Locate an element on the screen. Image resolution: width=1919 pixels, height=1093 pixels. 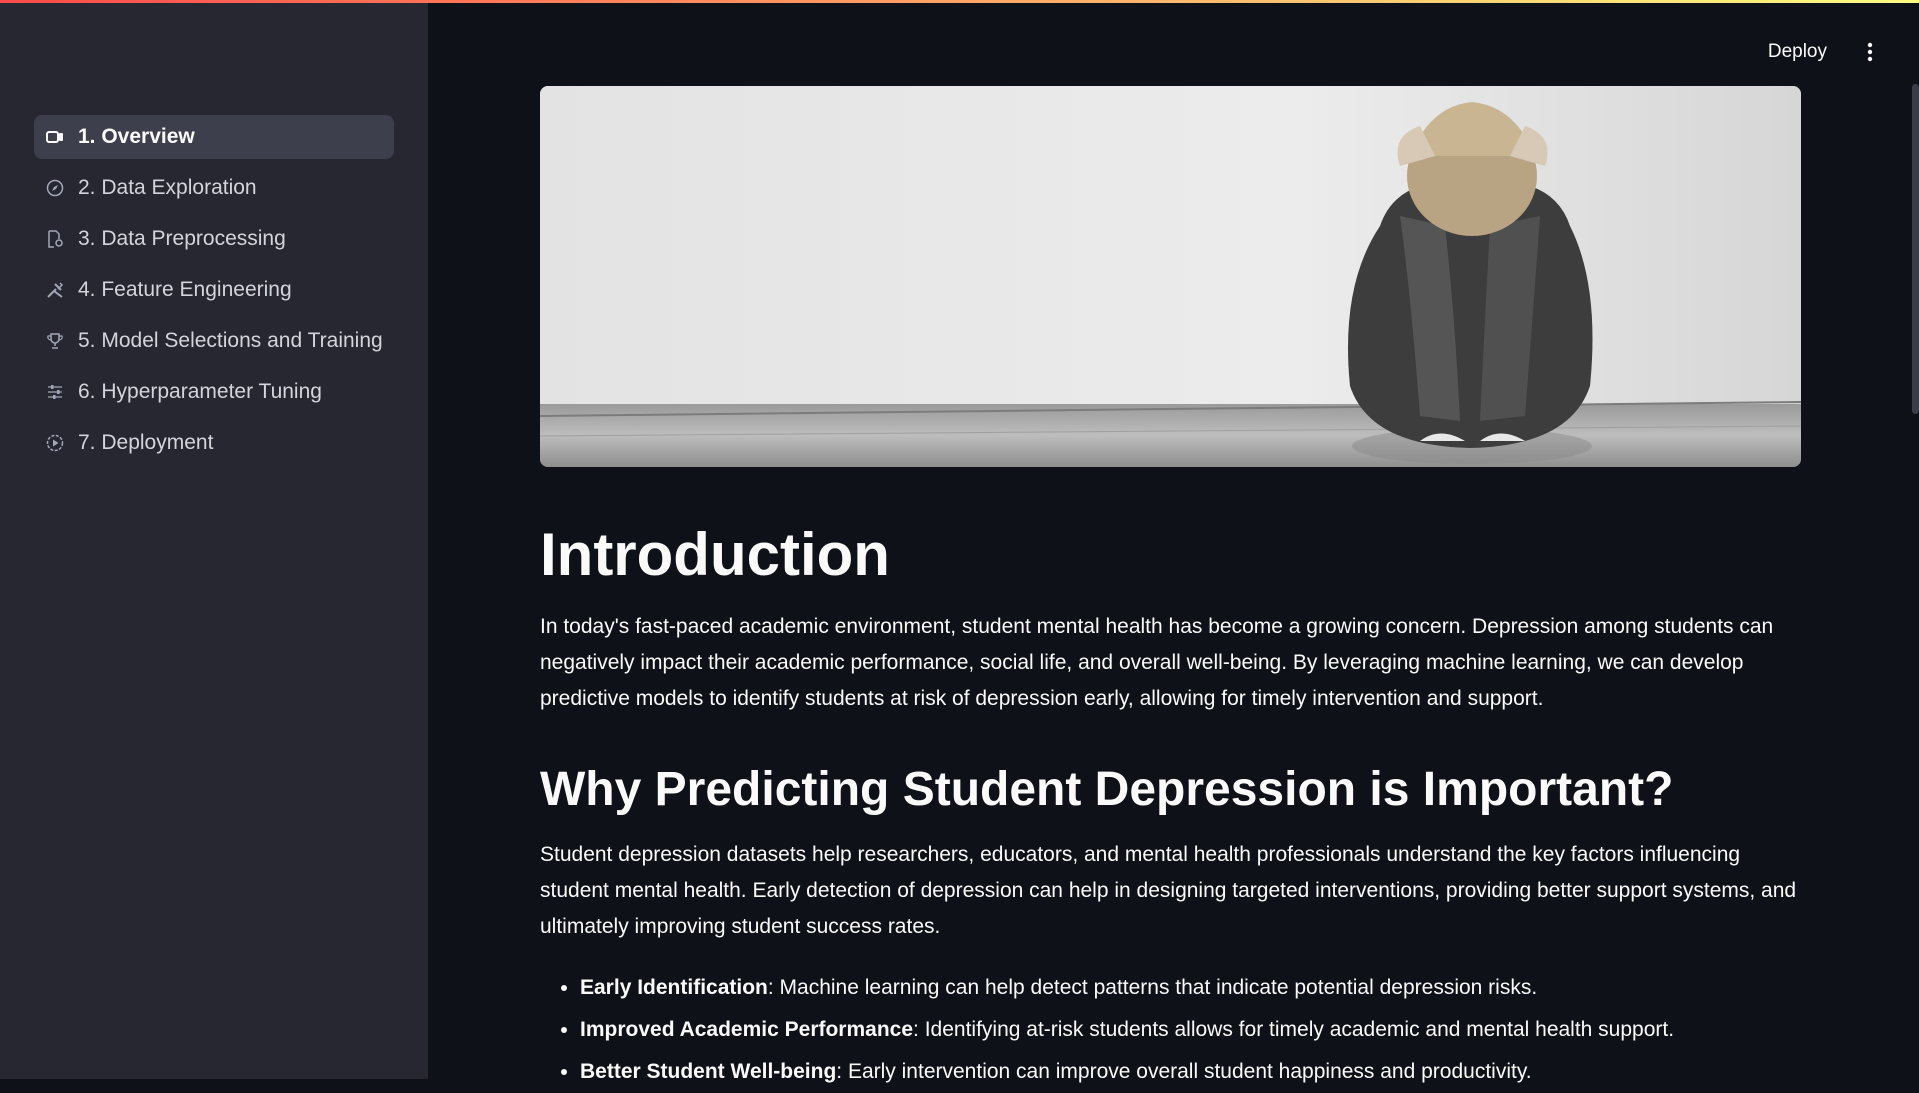
tools-icon is located at coordinates (55, 290).